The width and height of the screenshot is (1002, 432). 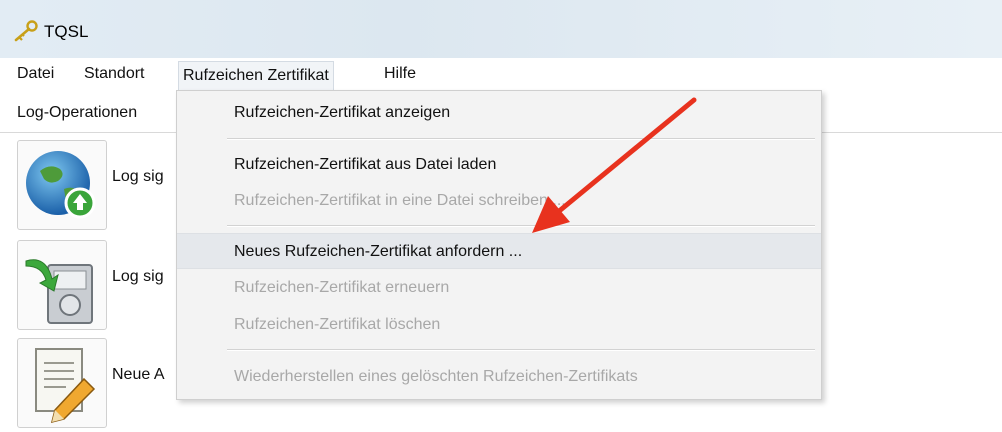 What do you see at coordinates (138, 374) in the screenshot?
I see `new-location-label: Neue A` at bounding box center [138, 374].